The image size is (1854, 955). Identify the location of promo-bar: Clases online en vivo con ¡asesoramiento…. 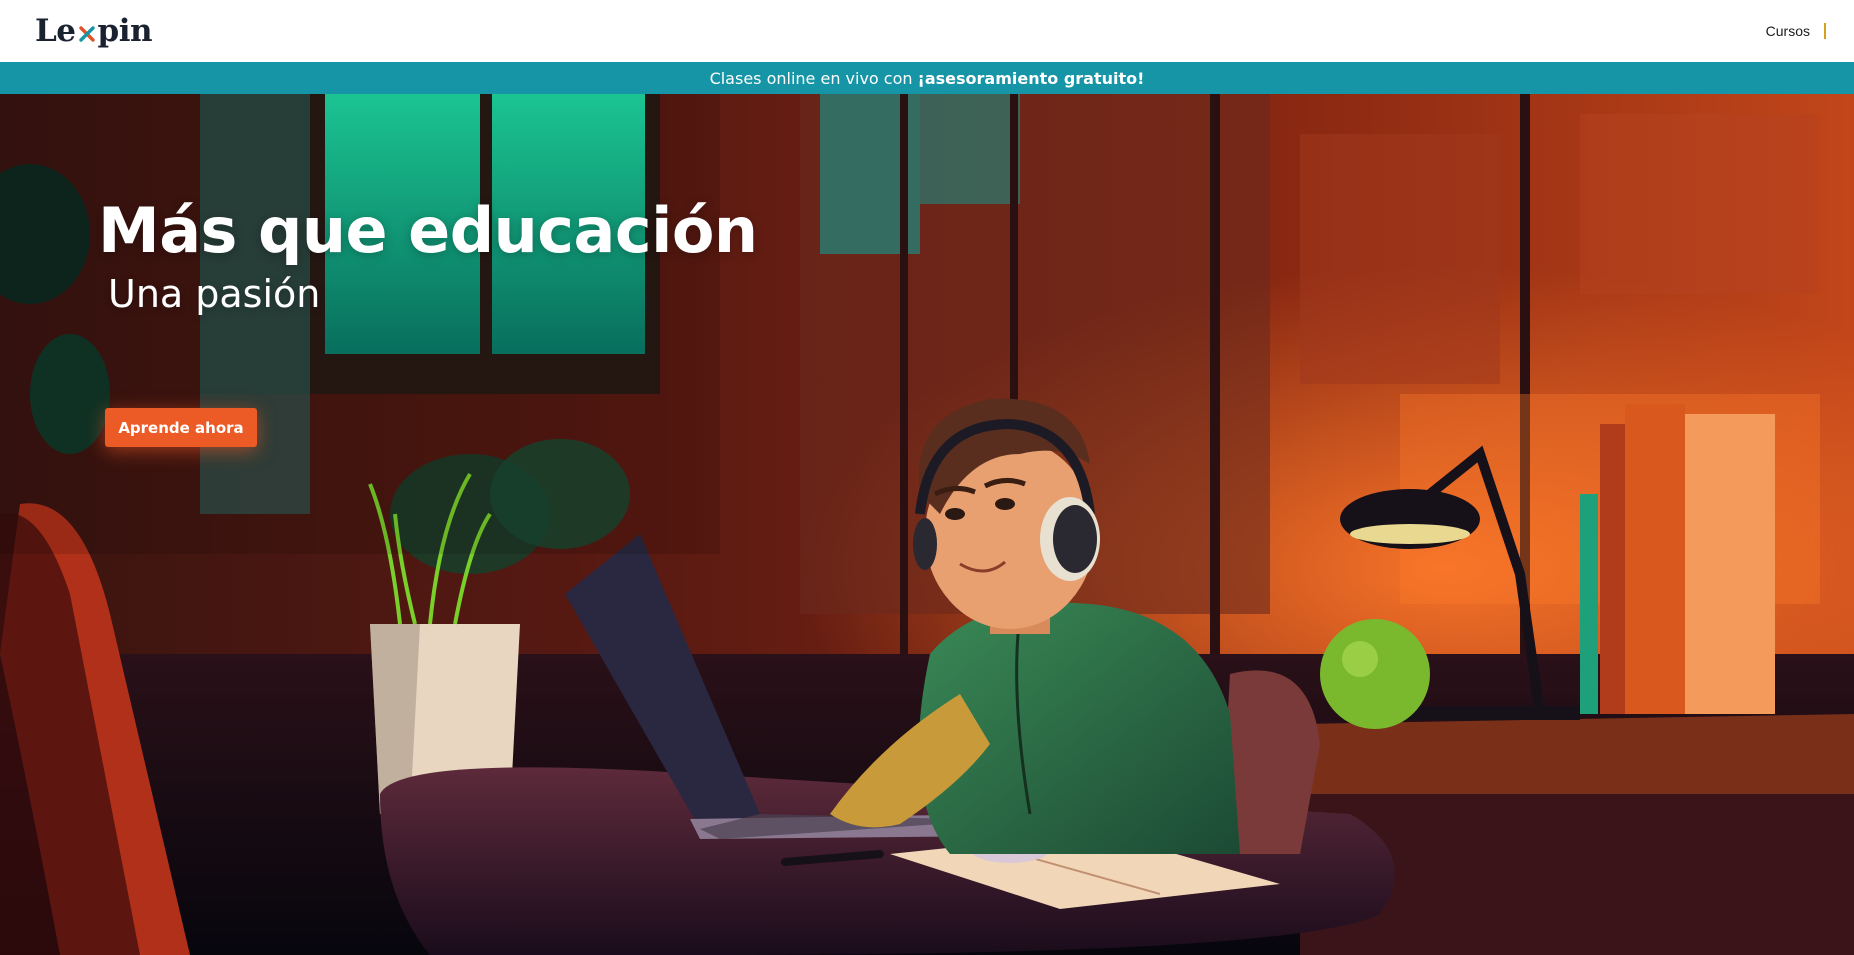
(927, 78).